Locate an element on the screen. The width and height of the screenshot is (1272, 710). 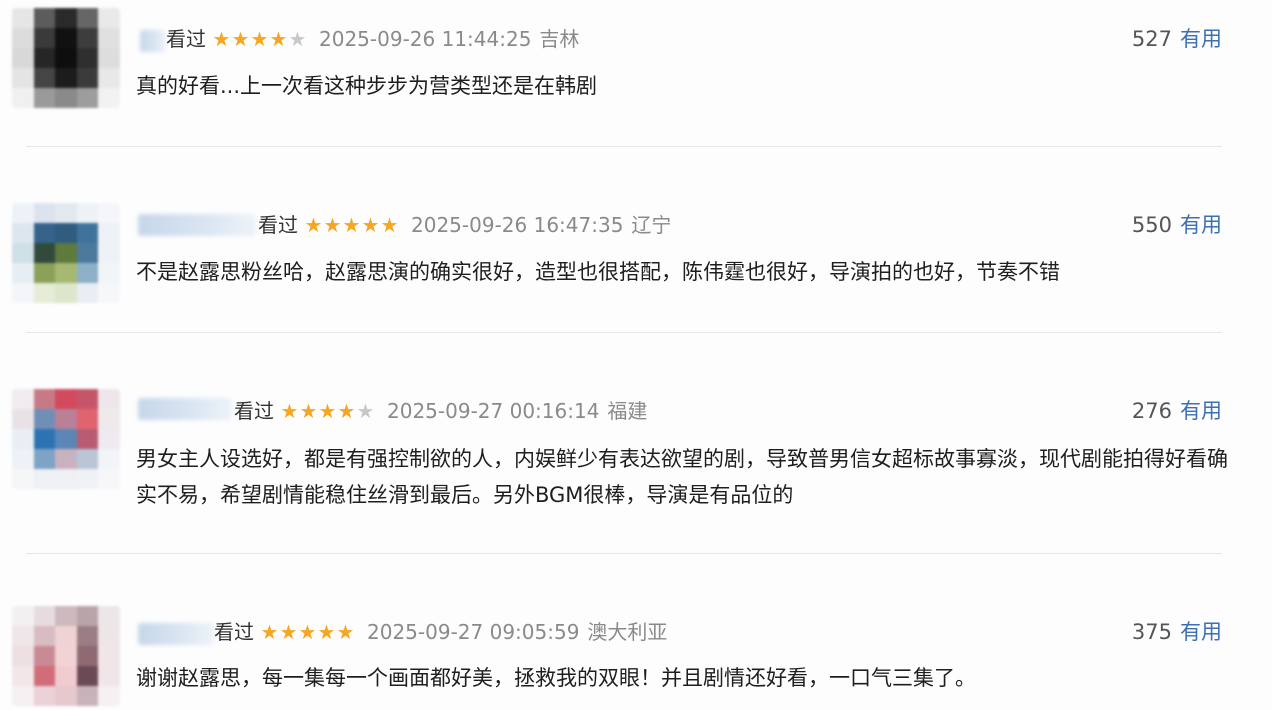
useful-vote: 527 有用 is located at coordinates (1177, 39).